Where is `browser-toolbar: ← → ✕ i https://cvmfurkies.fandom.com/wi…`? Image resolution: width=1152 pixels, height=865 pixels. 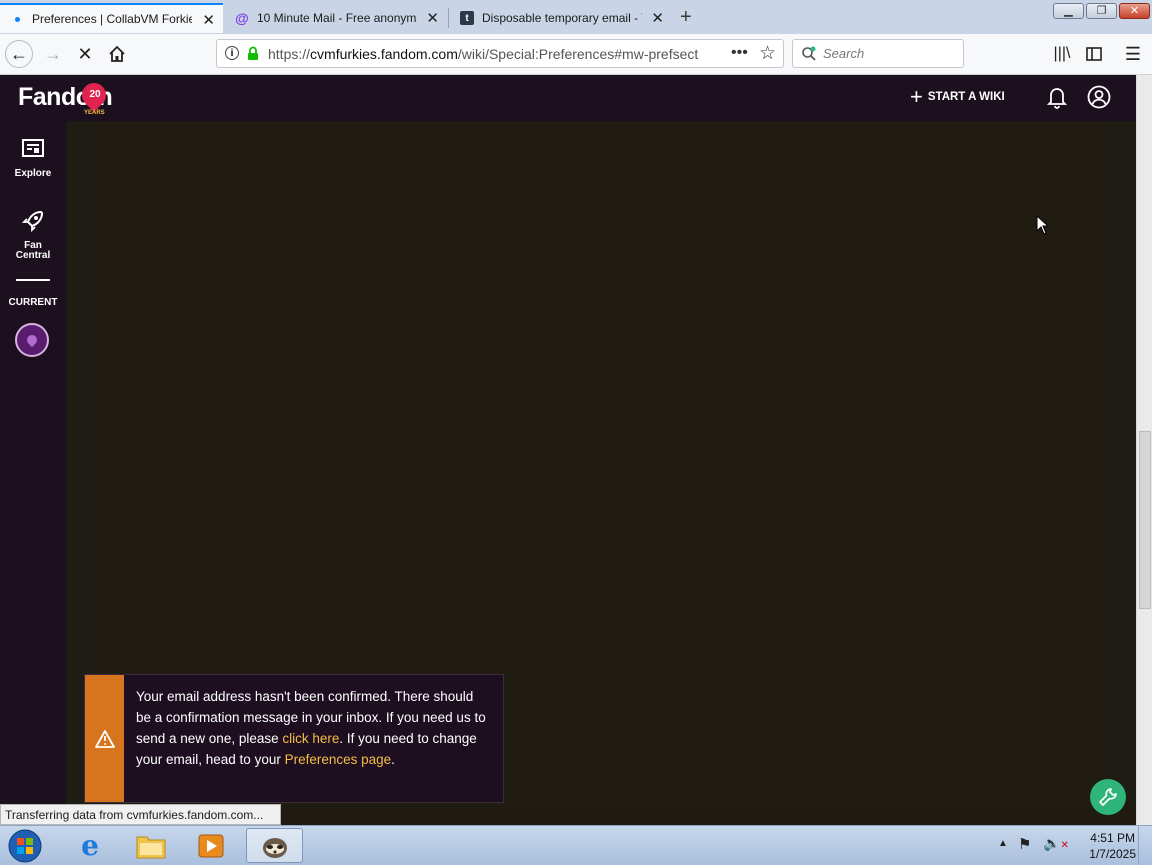 browser-toolbar: ← → ✕ i https://cvmfurkies.fandom.com/wi… is located at coordinates (576, 54).